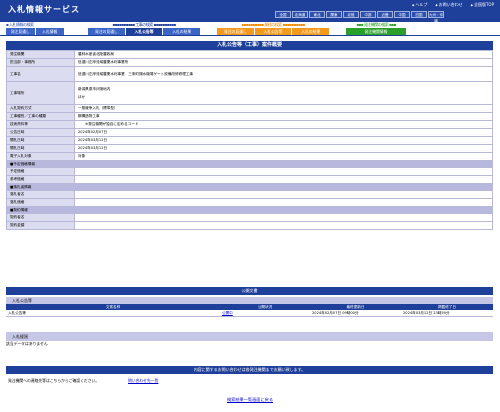 The image size is (500, 412). Describe the element at coordinates (143, 381) in the screenshot. I see `contact-list-link: 問い合わせ先一覧` at that location.